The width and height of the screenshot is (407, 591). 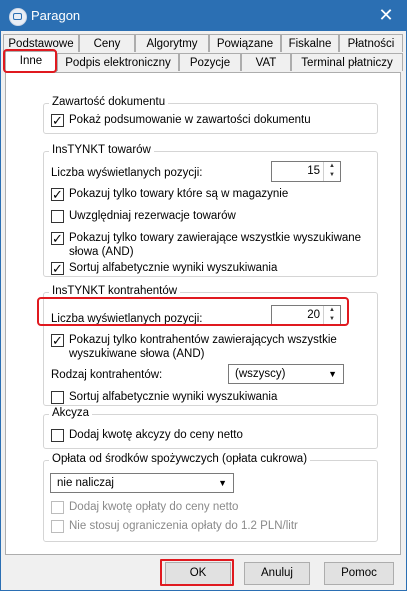 What do you see at coordinates (57, 120) in the screenshot?
I see `checkbox-pokaz-podsumowanie` at bounding box center [57, 120].